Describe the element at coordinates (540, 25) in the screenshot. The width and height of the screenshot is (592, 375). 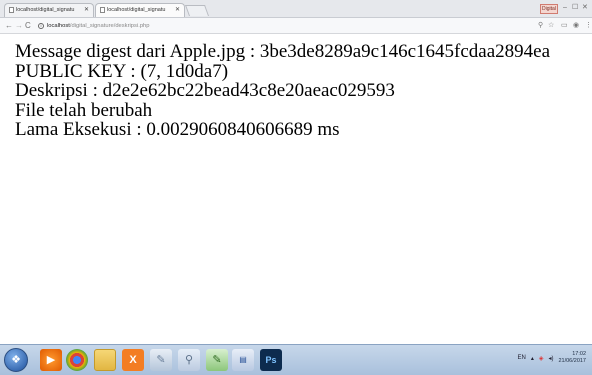
I see `zoom-icon: ⚲` at that location.